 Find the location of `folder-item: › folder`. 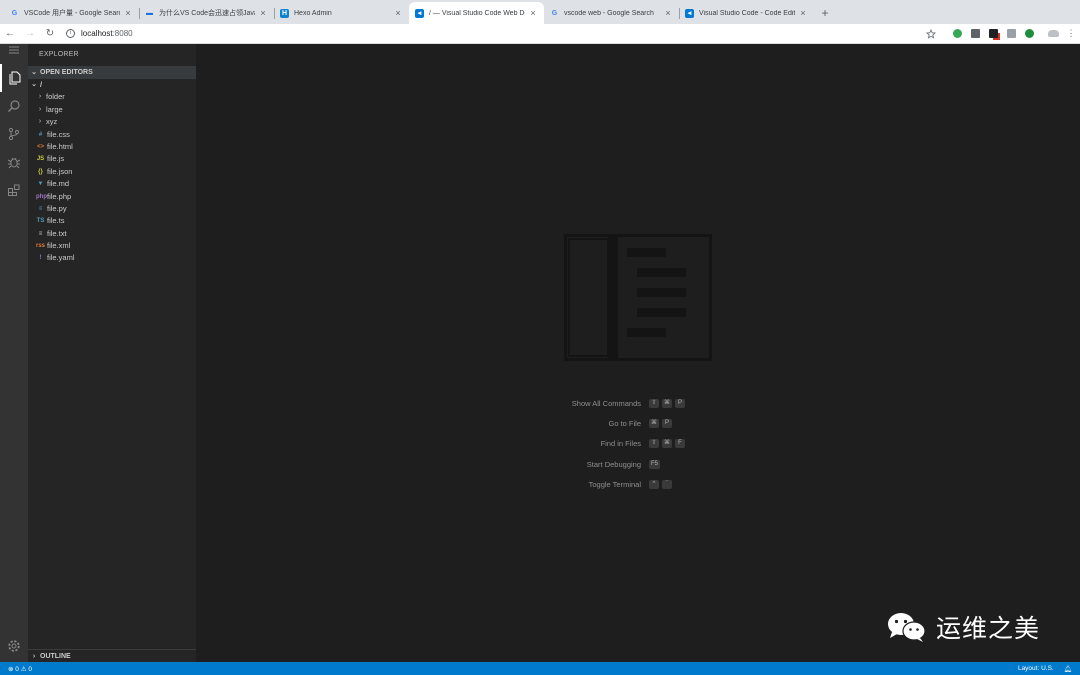

folder-item: › folder is located at coordinates (112, 97).